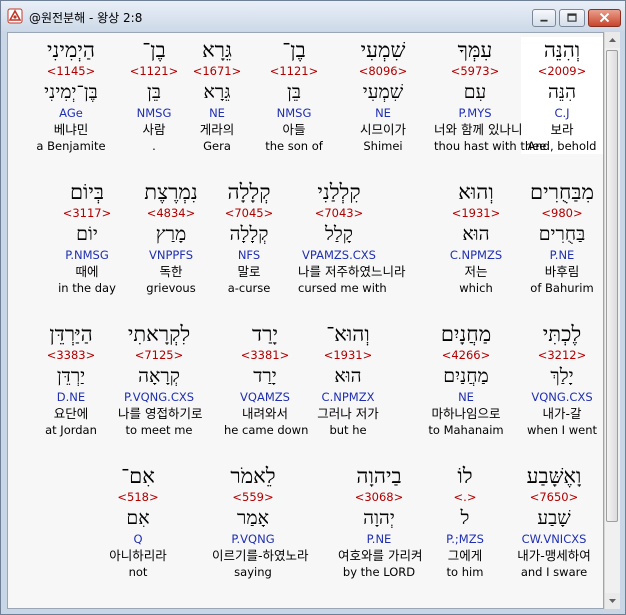  Describe the element at coordinates (159, 430) in the screenshot. I see `english-gloss: to meet me` at that location.